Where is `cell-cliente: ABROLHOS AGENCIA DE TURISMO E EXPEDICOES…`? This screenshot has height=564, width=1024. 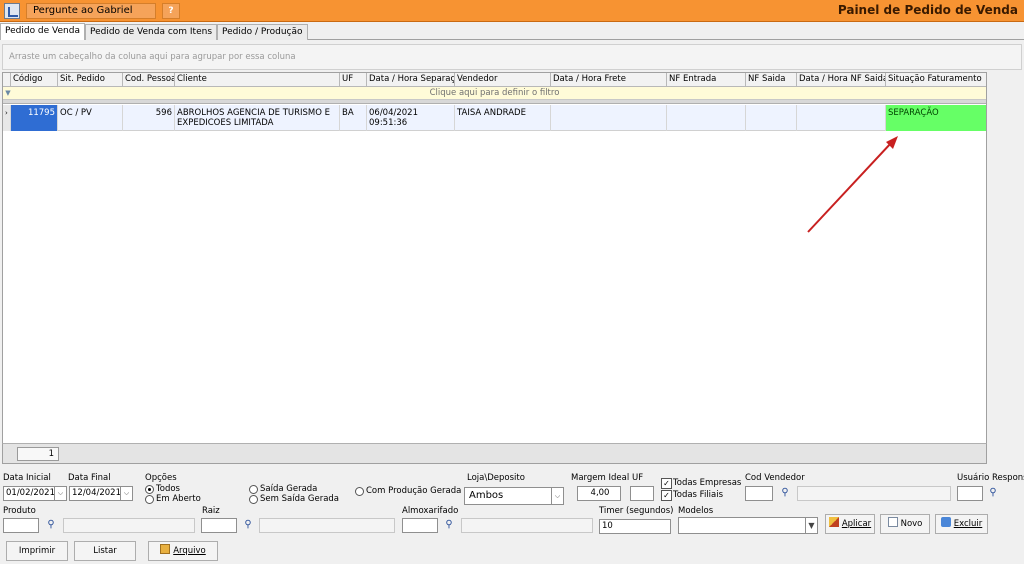
cell-cliente: ABROLHOS AGENCIA DE TURISMO E EXPEDICOES… is located at coordinates (257, 118).